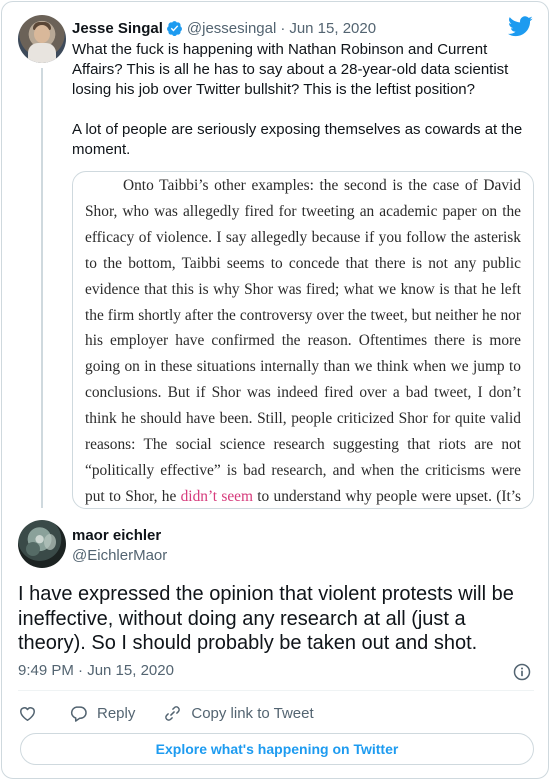 The height and width of the screenshot is (780, 550). What do you see at coordinates (42, 288) in the screenshot?
I see `thread-connector-line` at bounding box center [42, 288].